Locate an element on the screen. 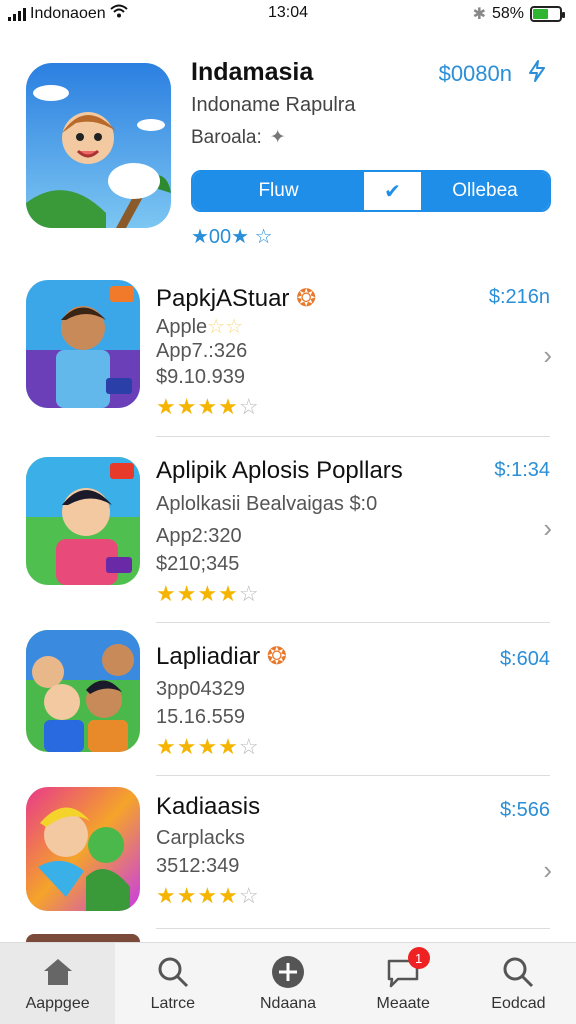  tab-label: Aappgee is located at coordinates (57, 1003).